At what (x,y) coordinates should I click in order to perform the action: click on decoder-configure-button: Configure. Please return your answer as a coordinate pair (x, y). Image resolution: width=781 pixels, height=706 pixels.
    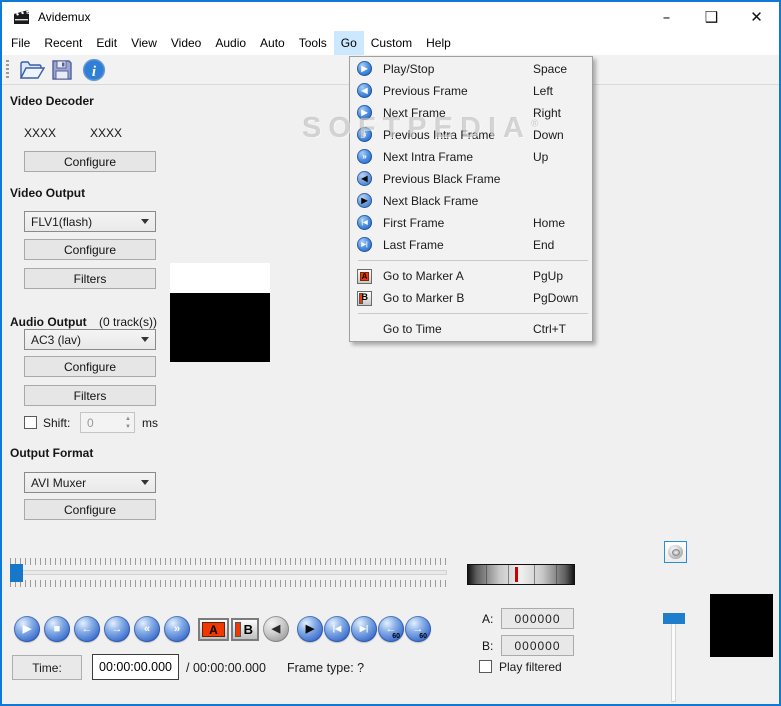
    Looking at the image, I should click on (90, 161).